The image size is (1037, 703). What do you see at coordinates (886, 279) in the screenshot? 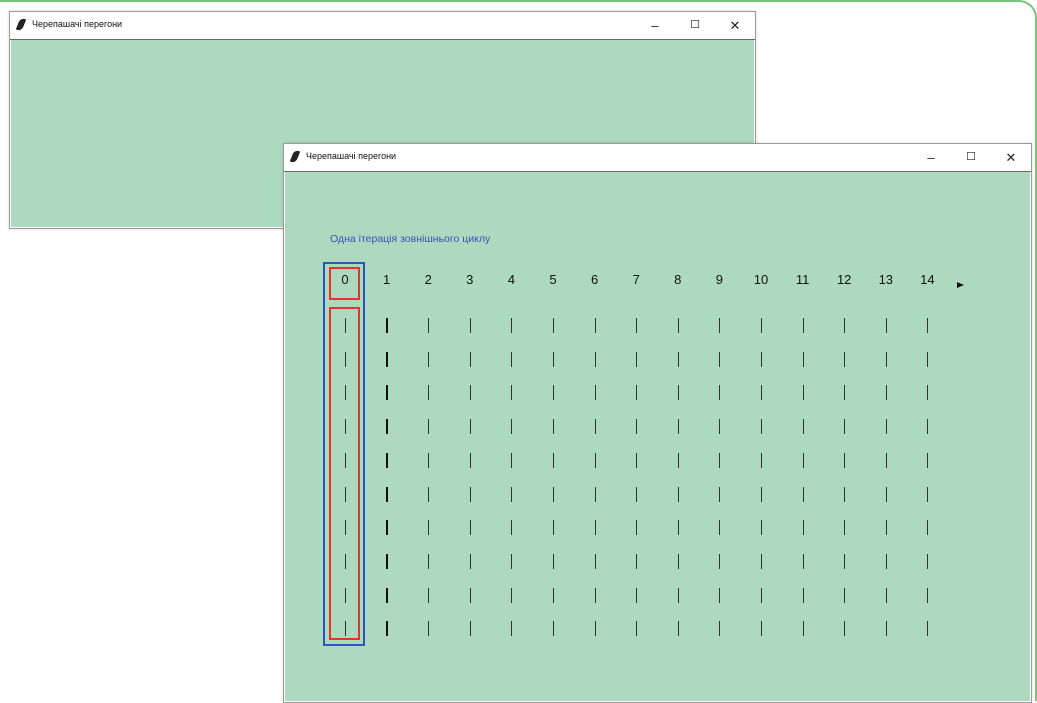
I see `track-number: 13` at bounding box center [886, 279].